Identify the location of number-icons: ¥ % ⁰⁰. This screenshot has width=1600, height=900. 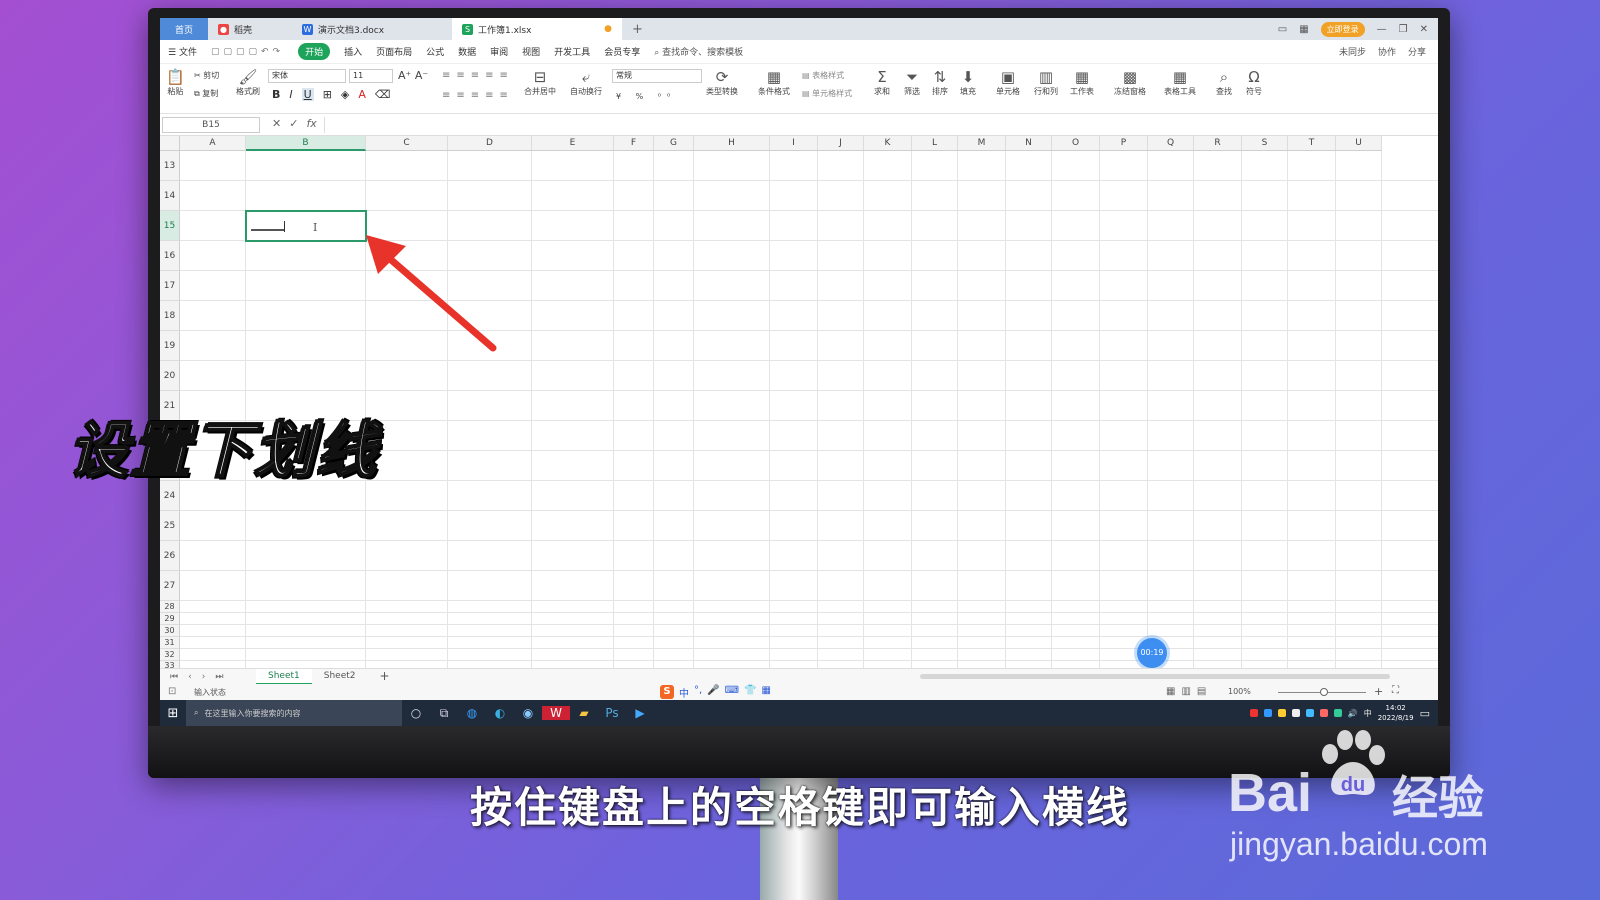
(646, 96).